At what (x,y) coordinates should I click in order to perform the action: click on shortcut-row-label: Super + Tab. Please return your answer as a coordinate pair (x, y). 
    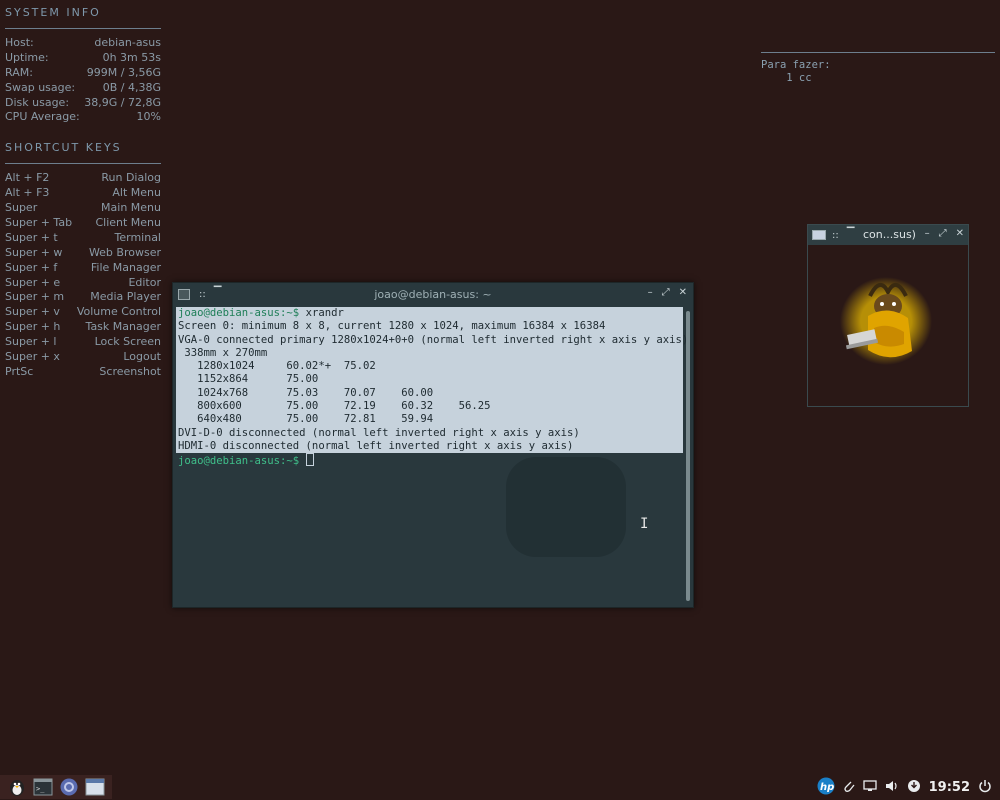
    Looking at the image, I should click on (39, 223).